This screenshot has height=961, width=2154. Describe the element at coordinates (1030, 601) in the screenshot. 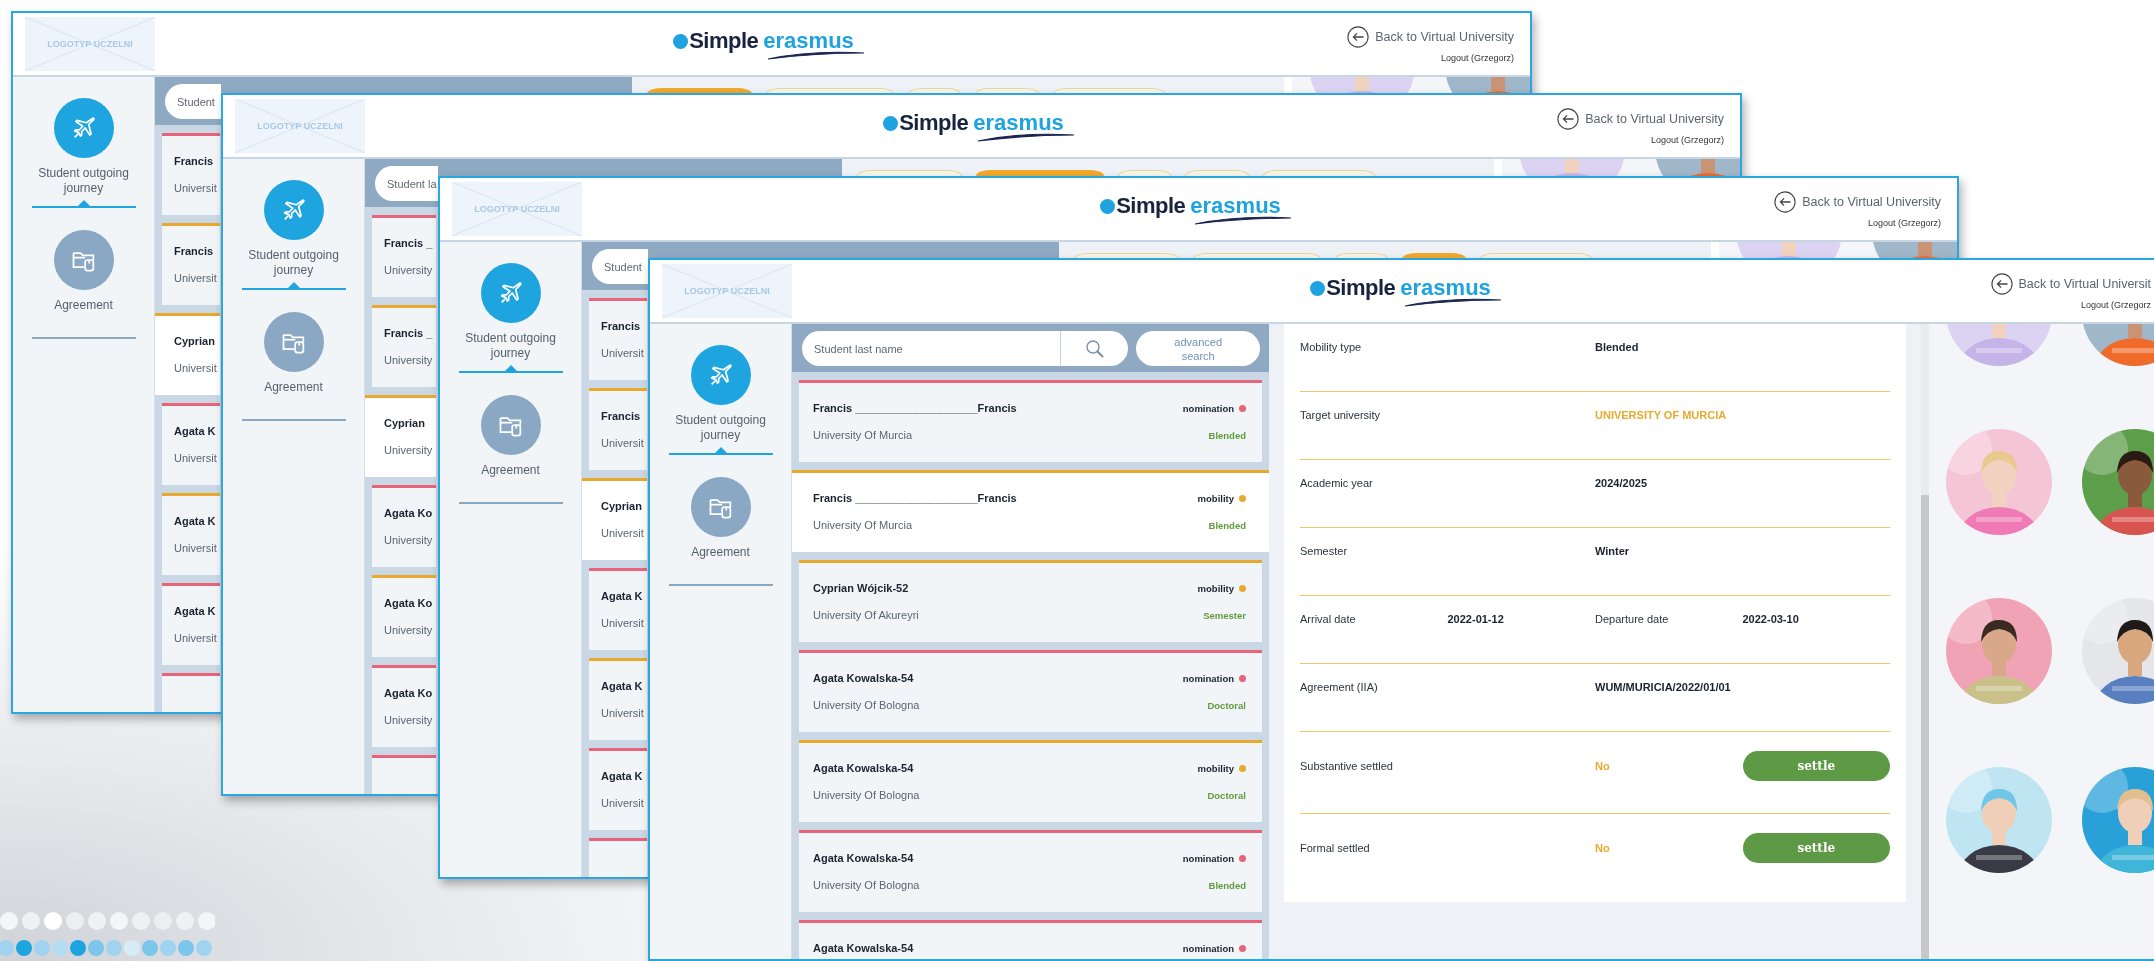

I see `student-card: Cyprian Wójcik-52 mobility University Of Akureyri Semester` at that location.